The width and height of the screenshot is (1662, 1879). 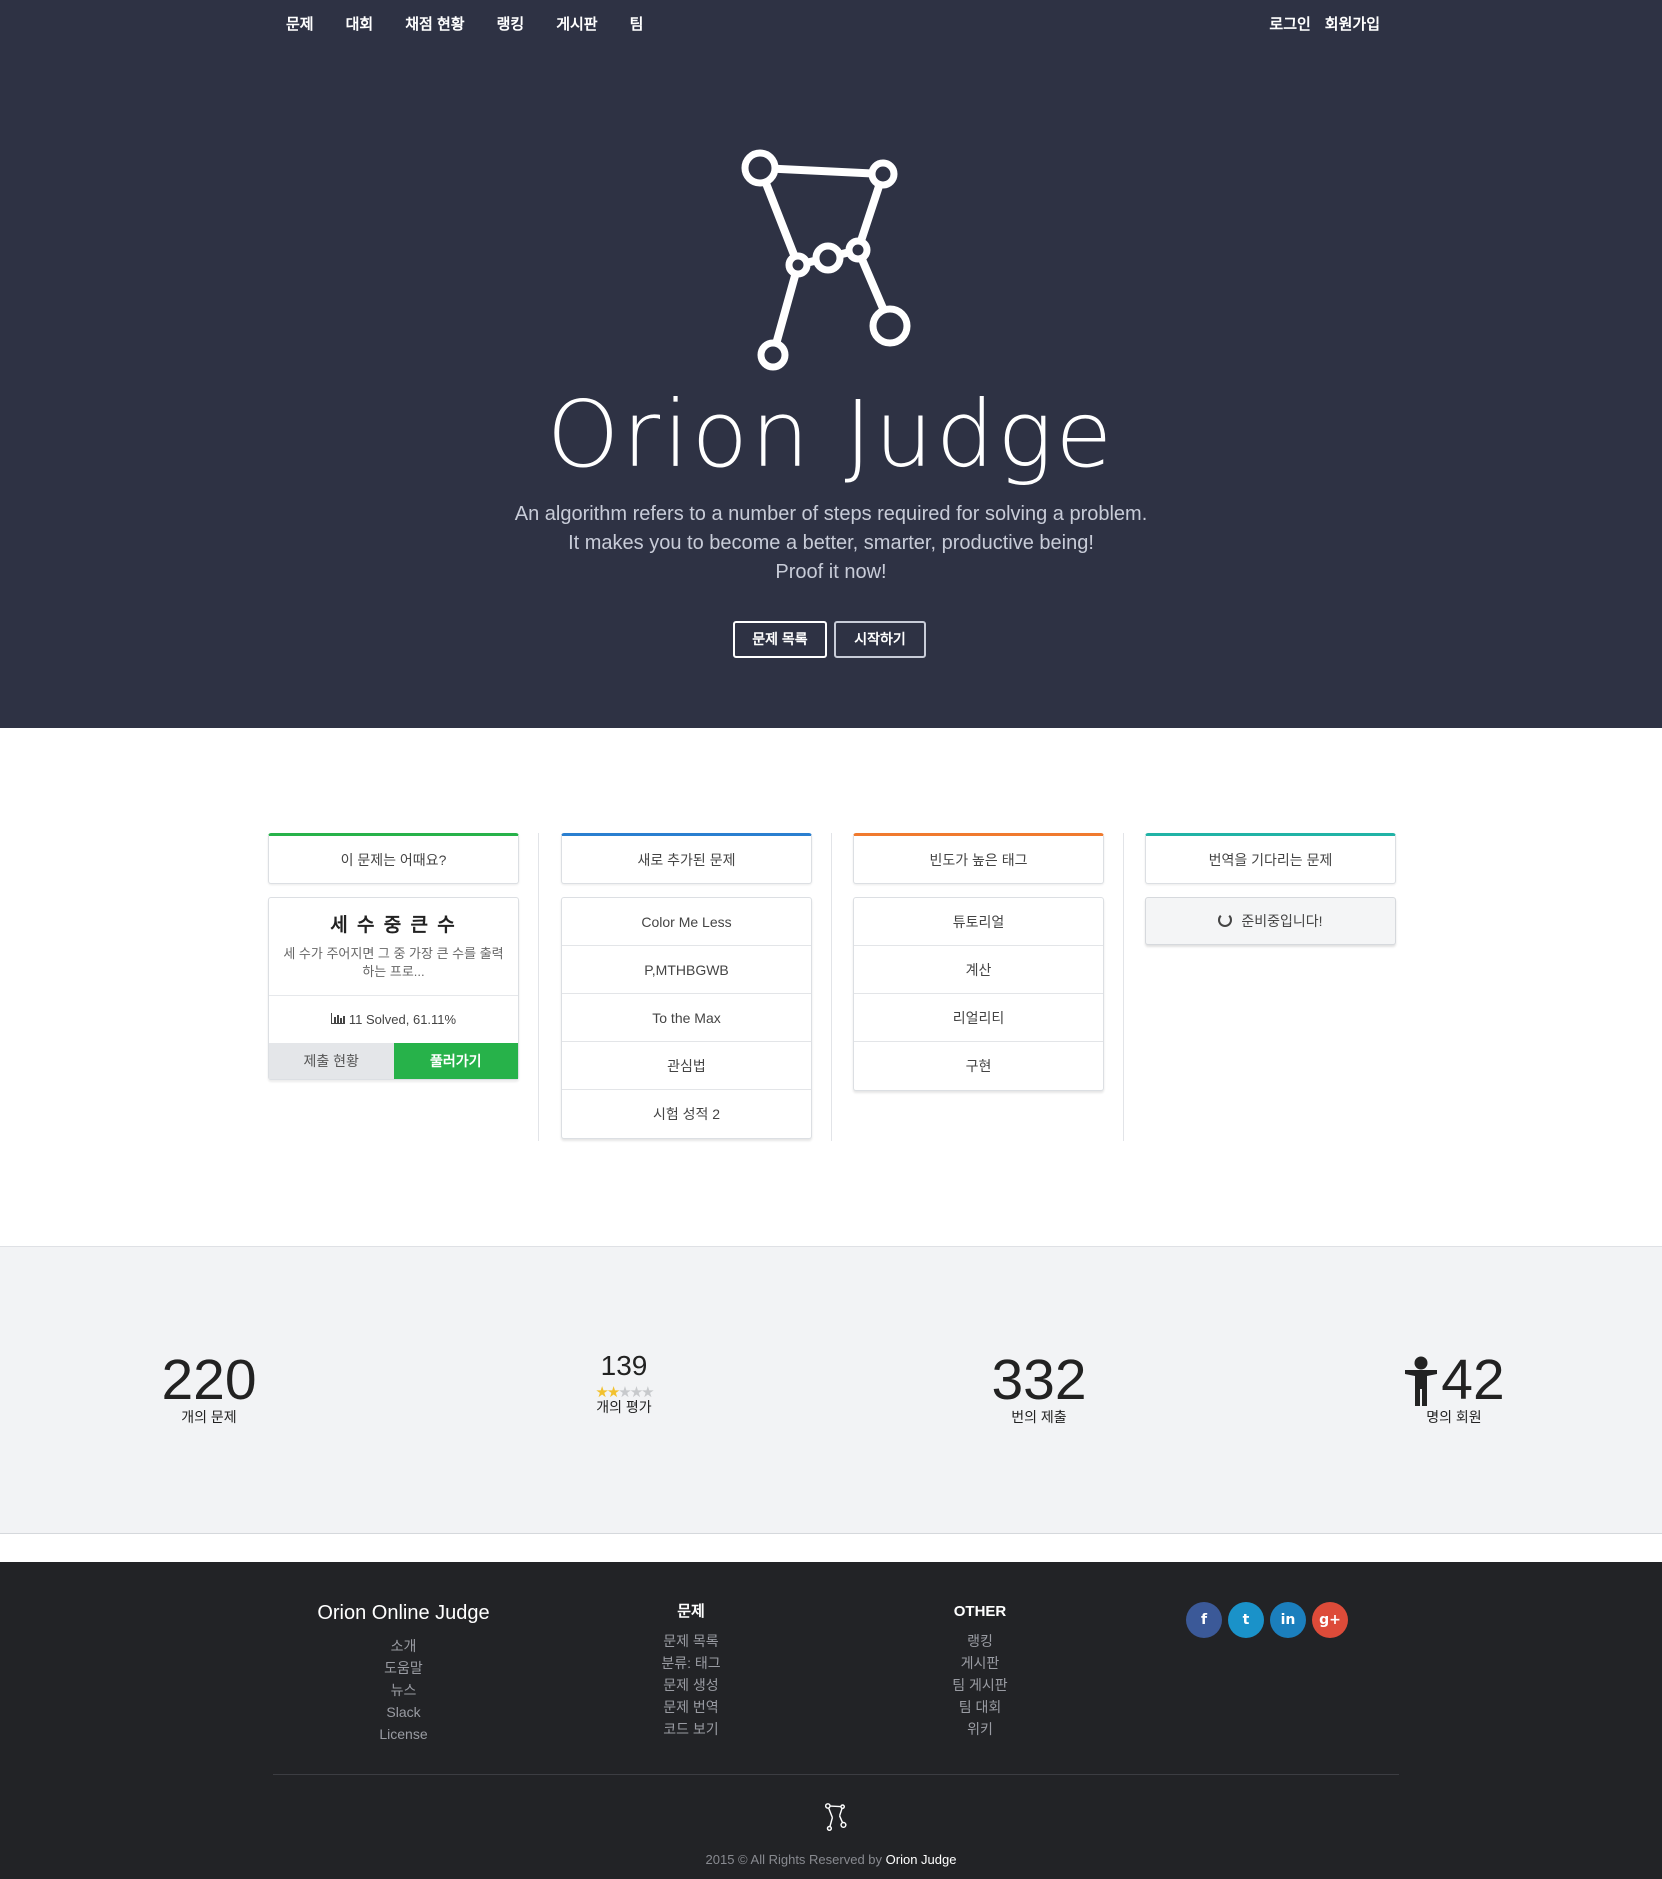 What do you see at coordinates (1473, 1380) in the screenshot?
I see `stat-members-value: 42` at bounding box center [1473, 1380].